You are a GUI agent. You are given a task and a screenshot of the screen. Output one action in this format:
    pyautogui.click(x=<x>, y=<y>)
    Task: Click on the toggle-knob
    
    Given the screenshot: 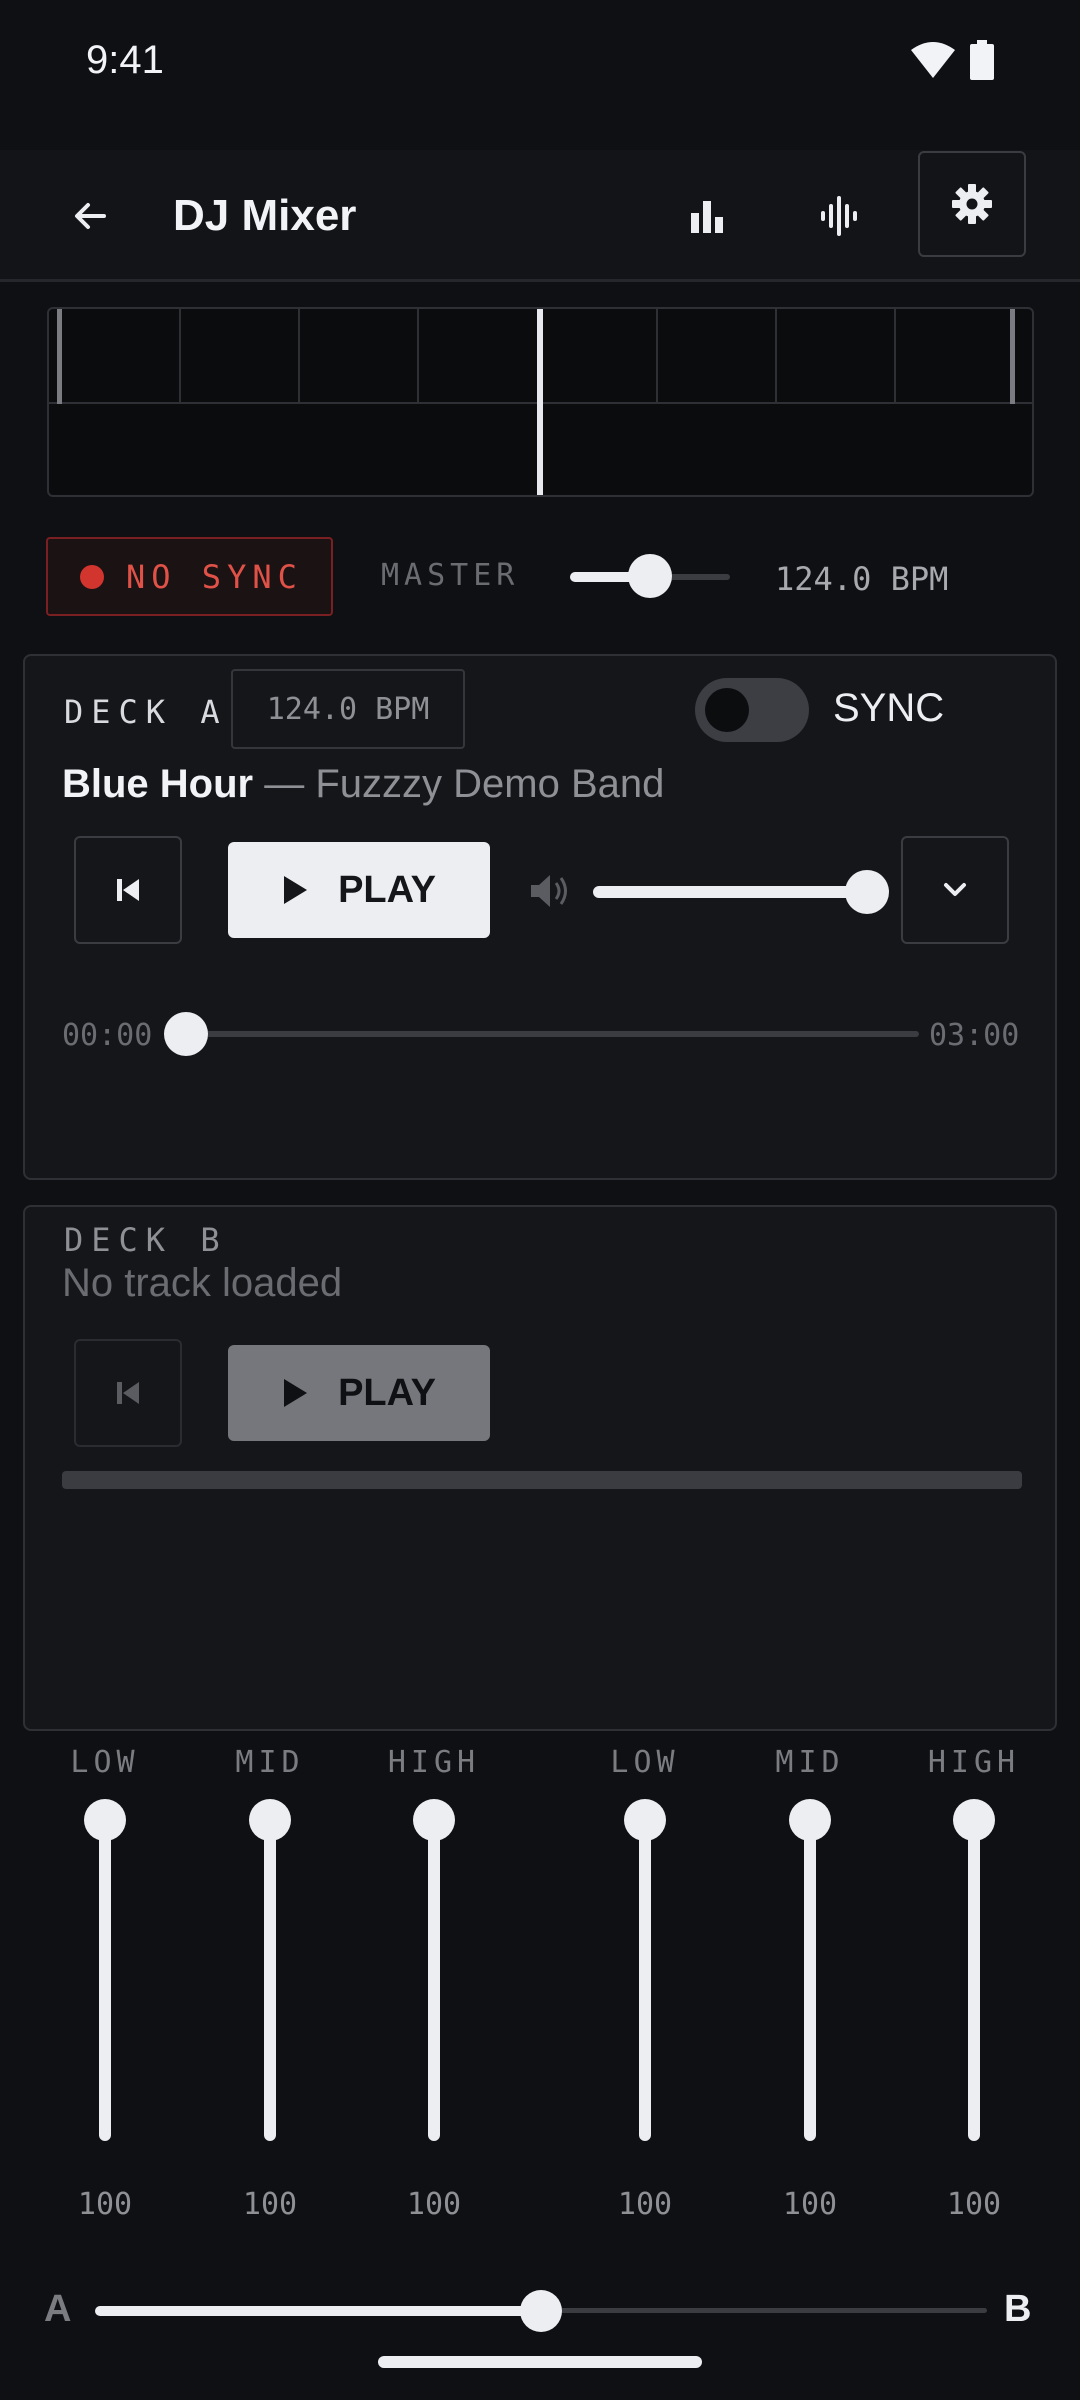 What is the action you would take?
    pyautogui.click(x=727, y=710)
    